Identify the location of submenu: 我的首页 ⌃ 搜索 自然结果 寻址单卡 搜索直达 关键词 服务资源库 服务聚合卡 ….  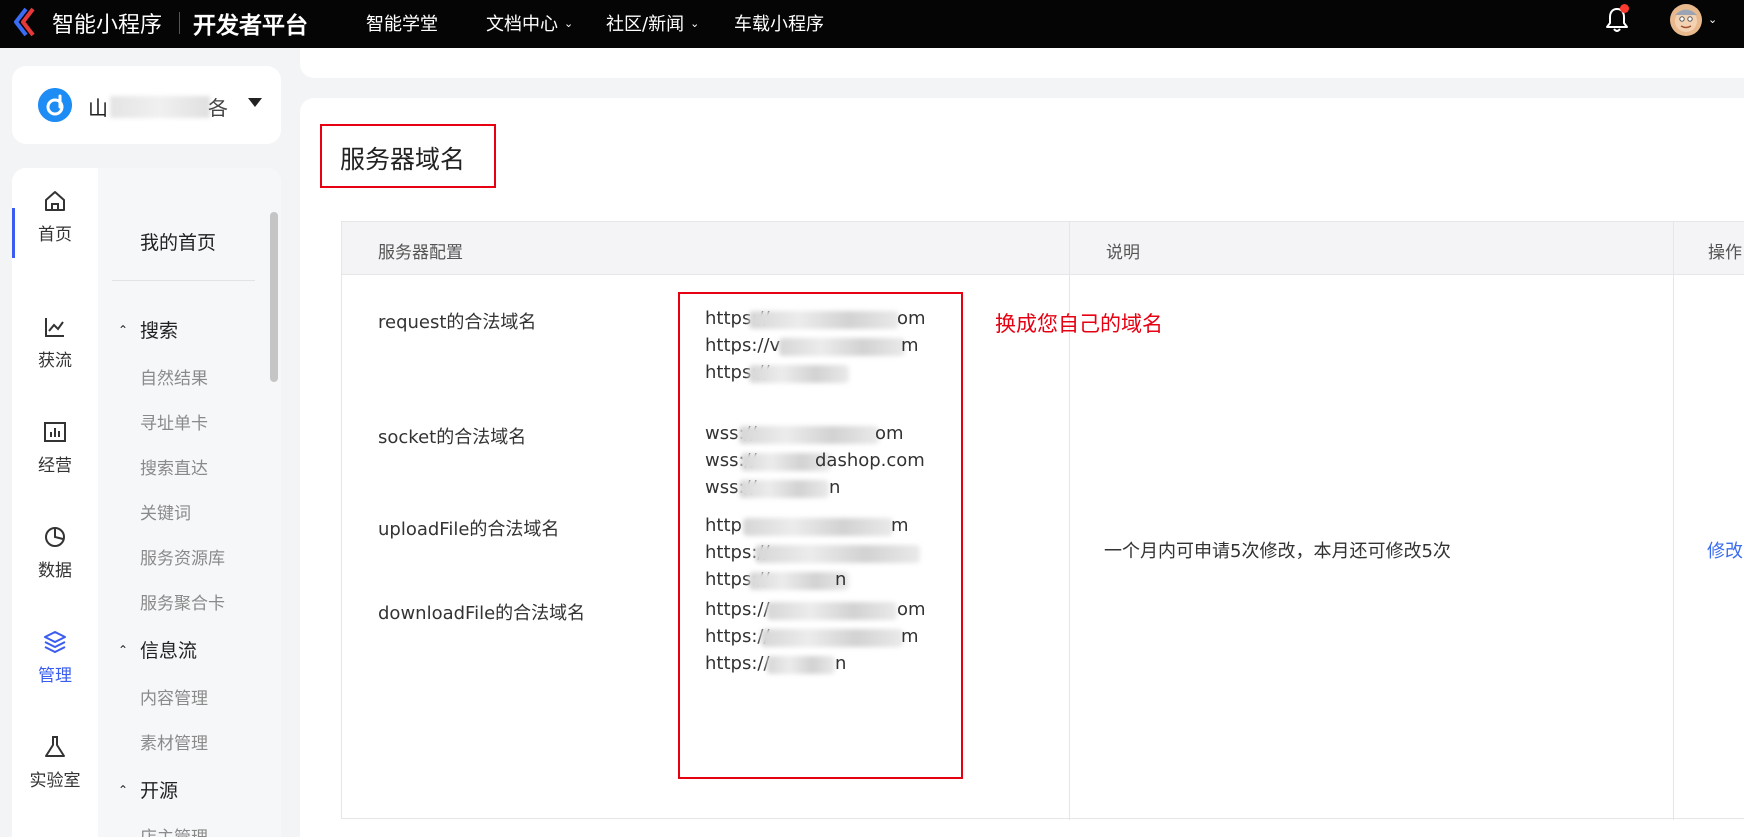
(189, 502).